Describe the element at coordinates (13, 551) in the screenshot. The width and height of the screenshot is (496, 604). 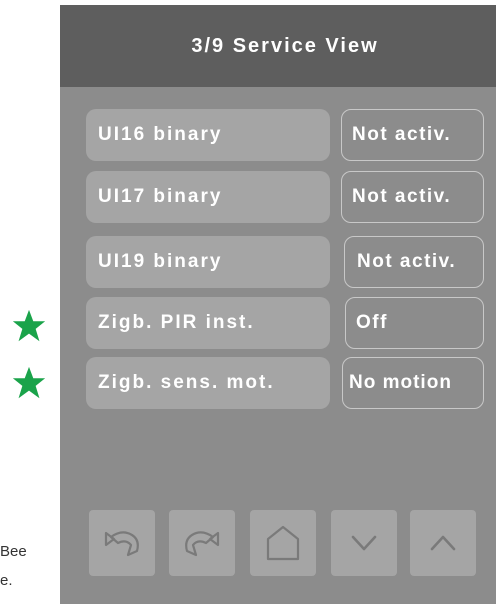
I see `side-note-line-1: Bee` at that location.